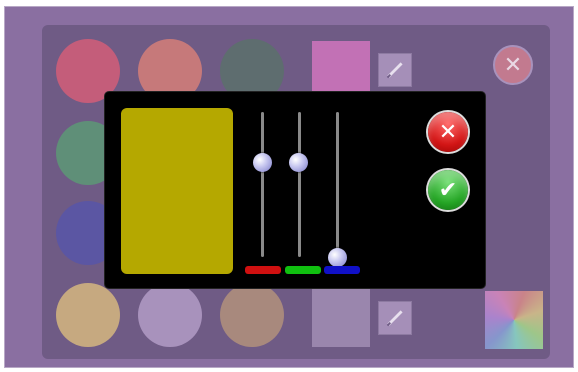 This screenshot has height=372, width=578. I want to click on edit-button-bottom, so click(395, 318).